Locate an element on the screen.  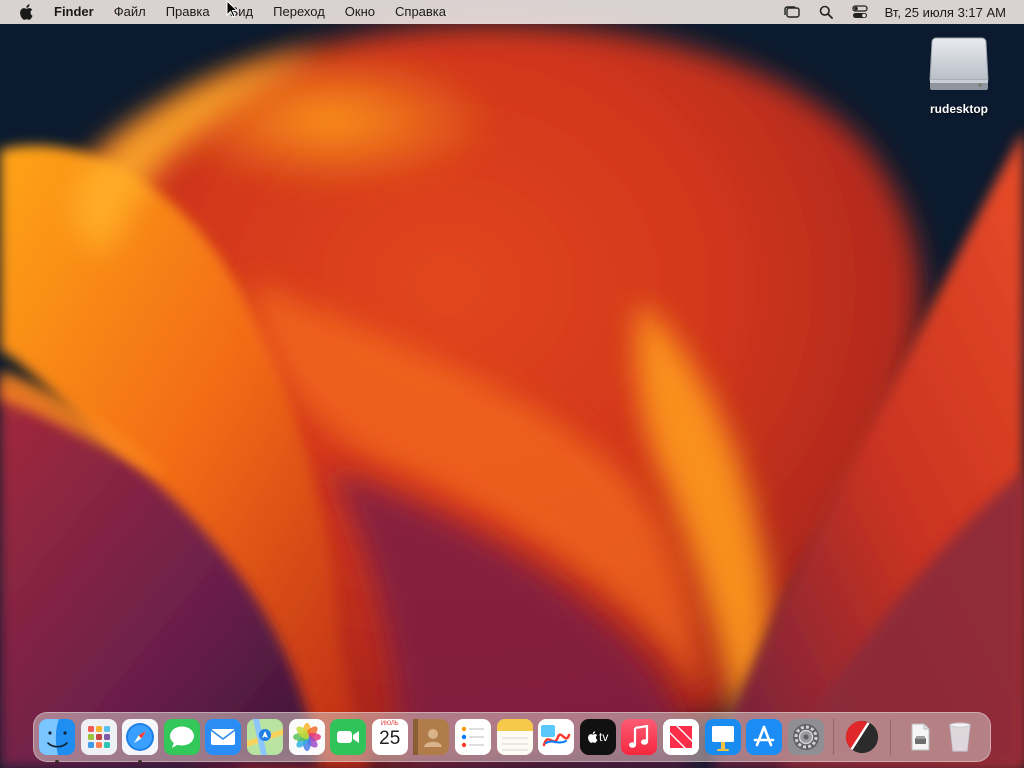
dock-apple-tv: tv is located at coordinates (597, 737).